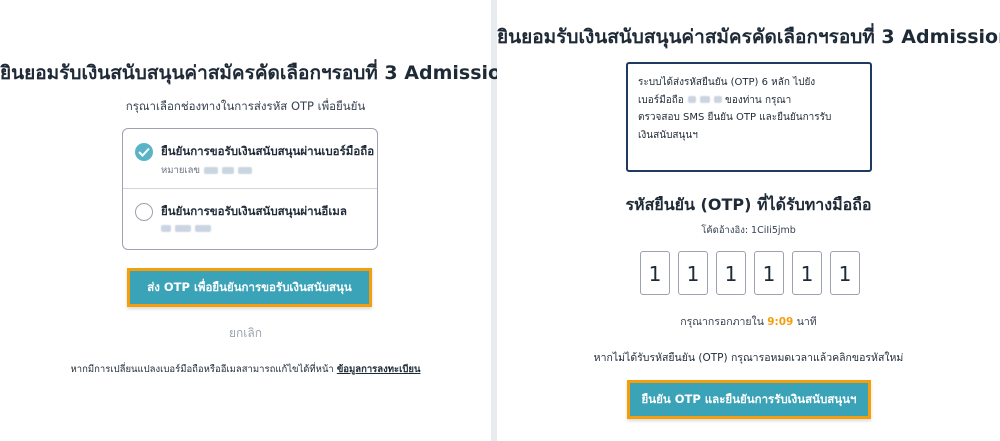 The image size is (1000, 441). Describe the element at coordinates (245, 333) in the screenshot. I see `cancel-link: ยกเลิก` at that location.